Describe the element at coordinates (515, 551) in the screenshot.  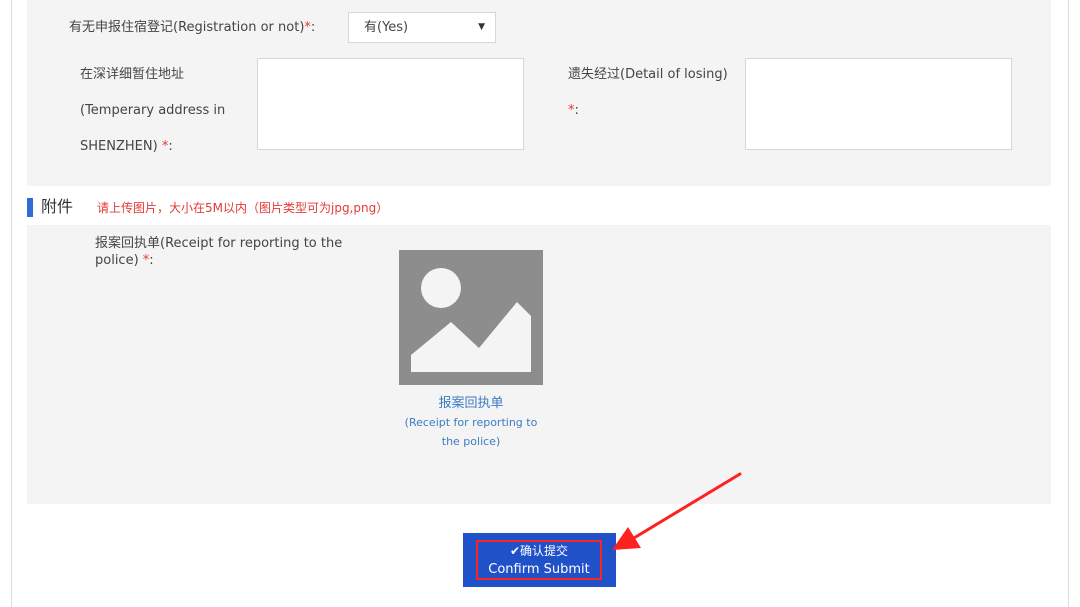
I see `checkmark-icon: ✔` at that location.